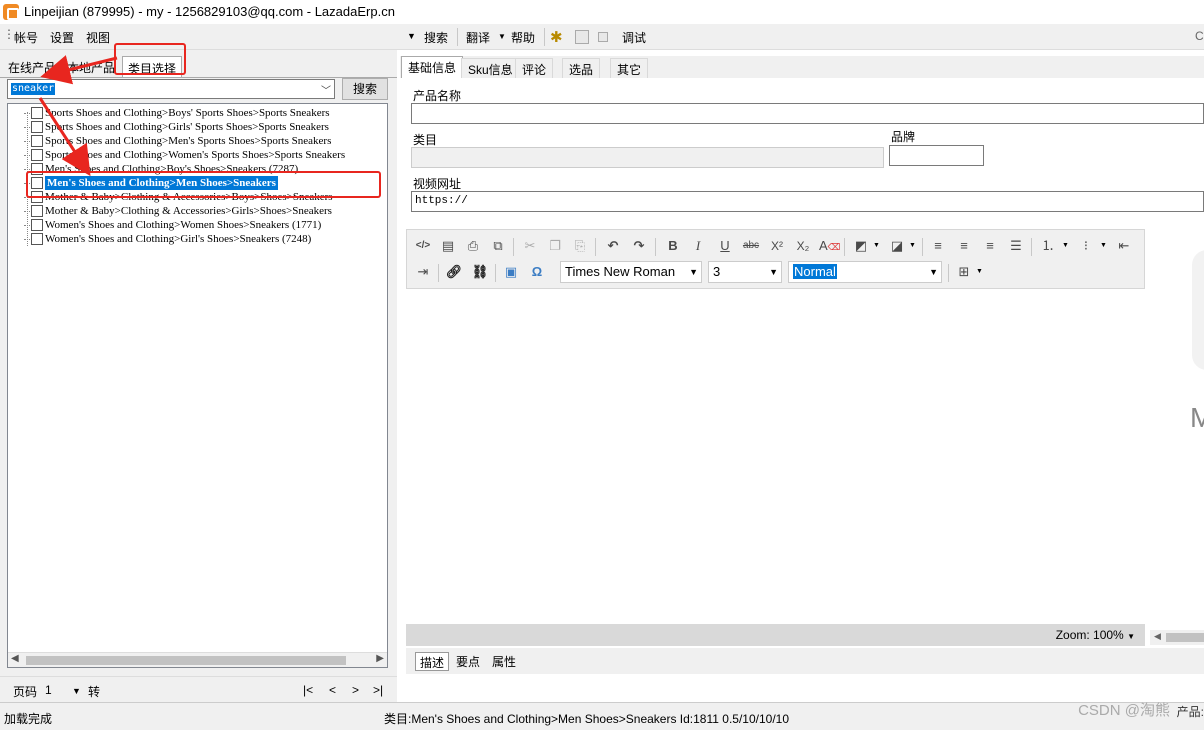  What do you see at coordinates (79, 70) in the screenshot?
I see `arrow-to-search` at bounding box center [79, 70].